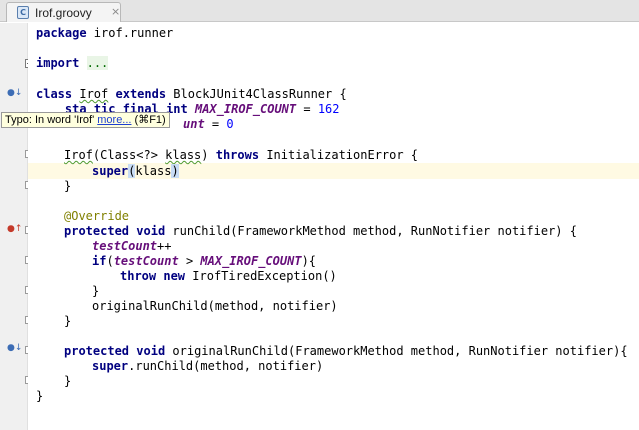 This screenshot has width=639, height=430. What do you see at coordinates (40, 396) in the screenshot?
I see `code-line-25: }` at bounding box center [40, 396].